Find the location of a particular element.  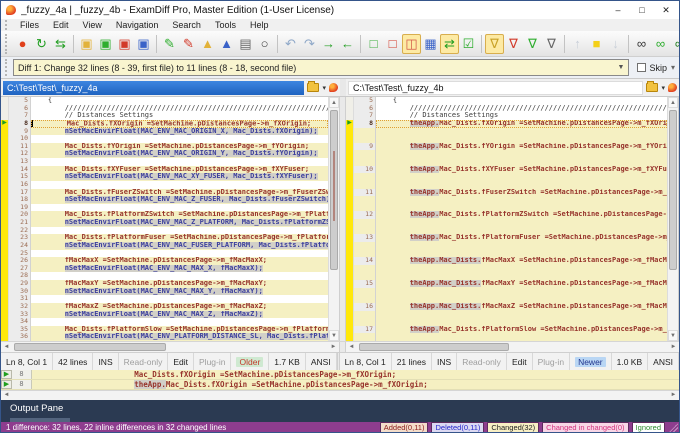

left-code-line-31: 31 is located at coordinates (164, 299).